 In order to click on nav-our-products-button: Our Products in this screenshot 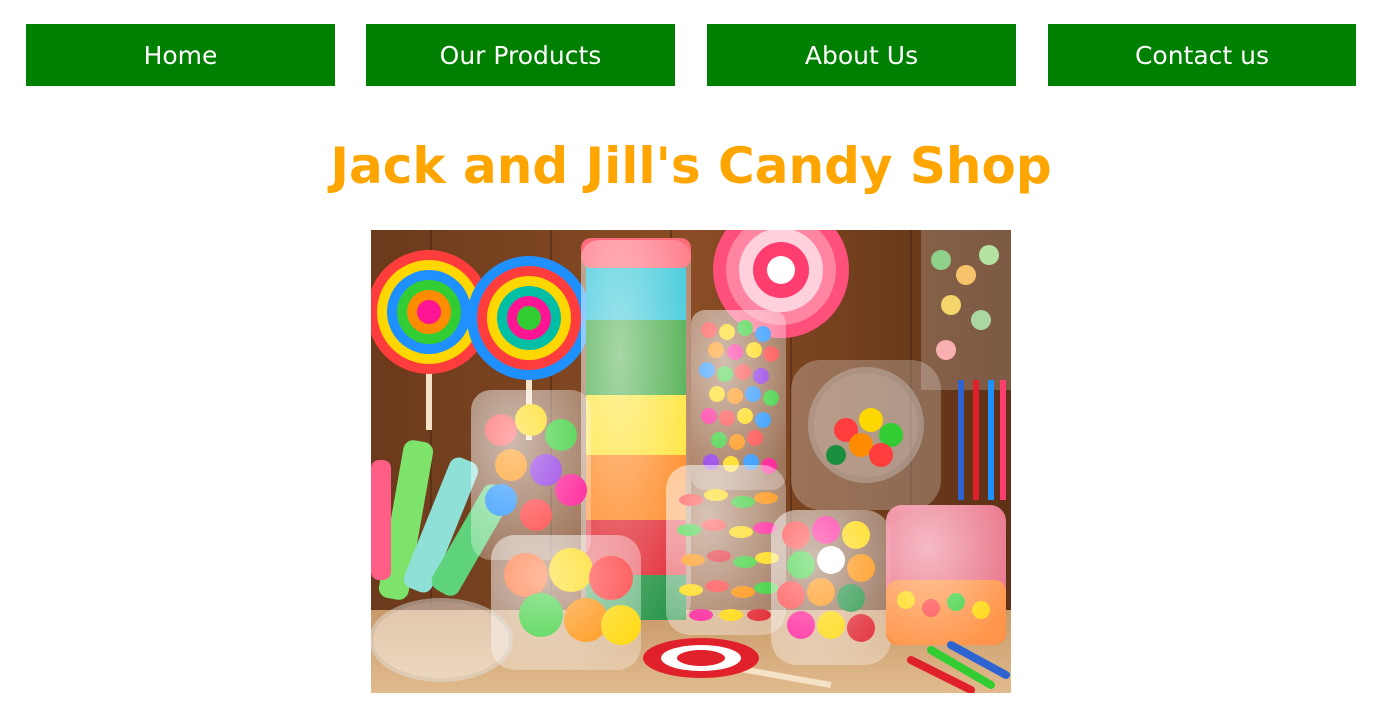, I will do `click(520, 55)`.